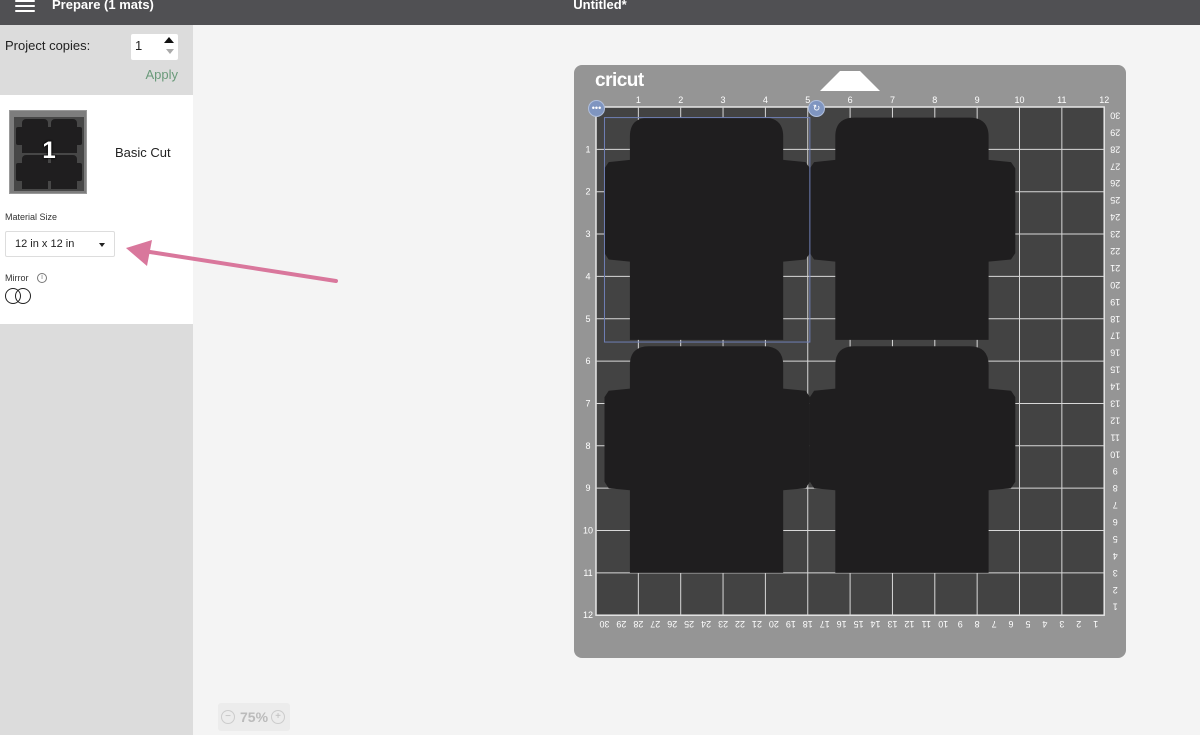 The image size is (1200, 735). Describe the element at coordinates (17, 278) in the screenshot. I see `mirror-label: Mirror` at that location.